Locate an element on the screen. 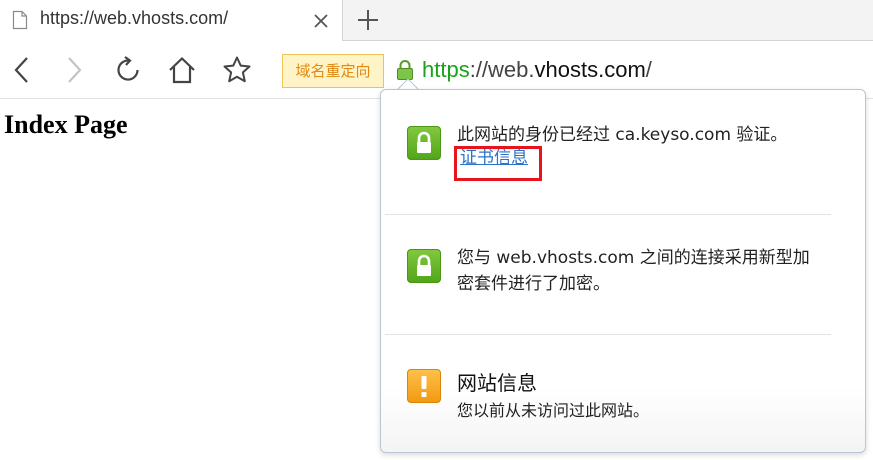  browser-tab: https://web.vhosts.com/ is located at coordinates (171, 20).